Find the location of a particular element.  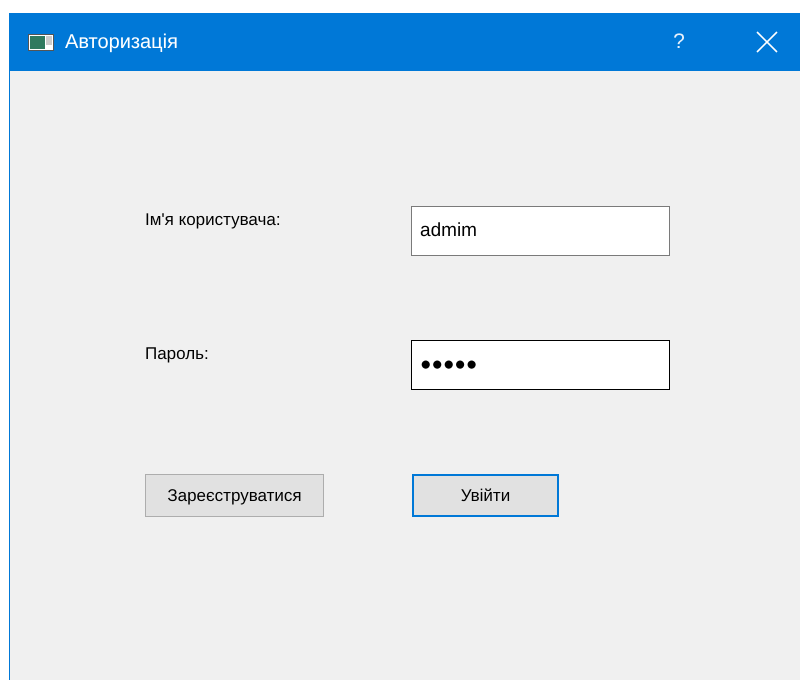

window-icon is located at coordinates (41, 42).